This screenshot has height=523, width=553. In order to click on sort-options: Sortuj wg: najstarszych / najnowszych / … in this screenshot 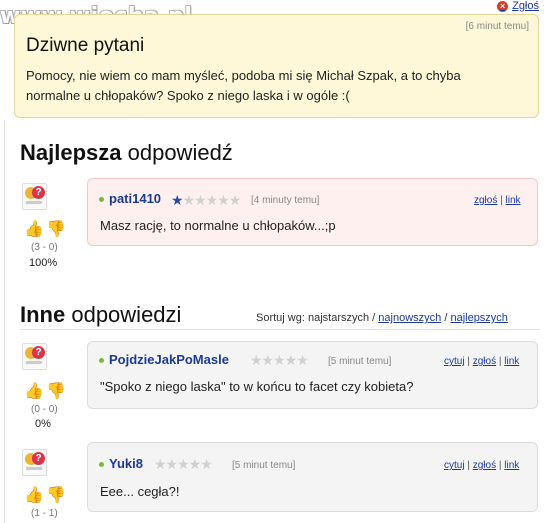, I will do `click(382, 318)`.